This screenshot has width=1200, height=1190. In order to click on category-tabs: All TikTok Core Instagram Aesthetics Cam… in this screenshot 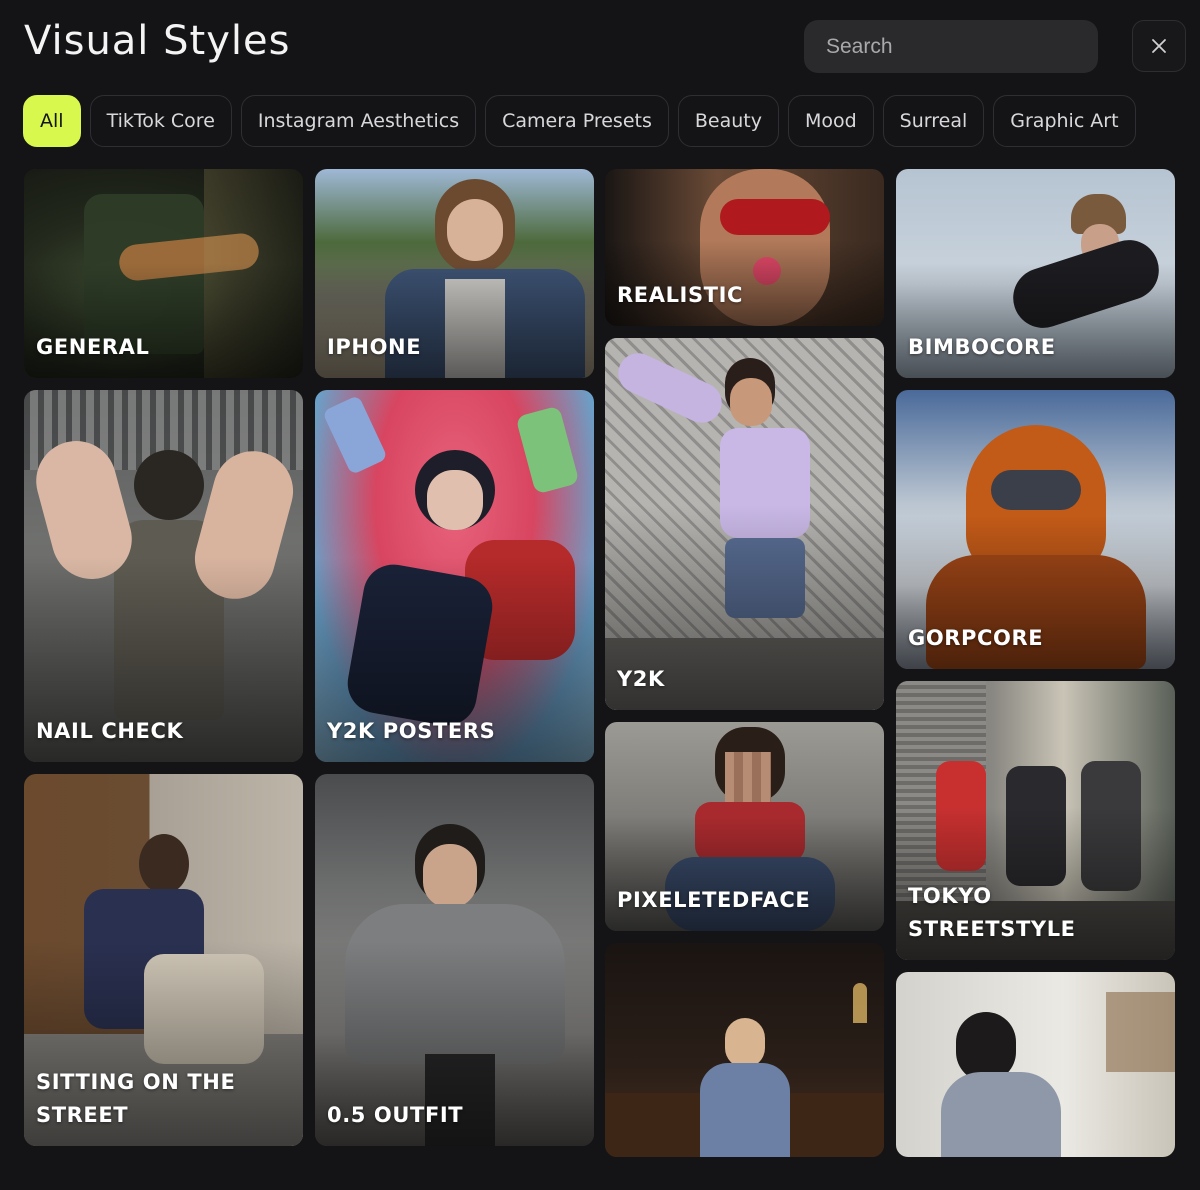, I will do `click(579, 121)`.